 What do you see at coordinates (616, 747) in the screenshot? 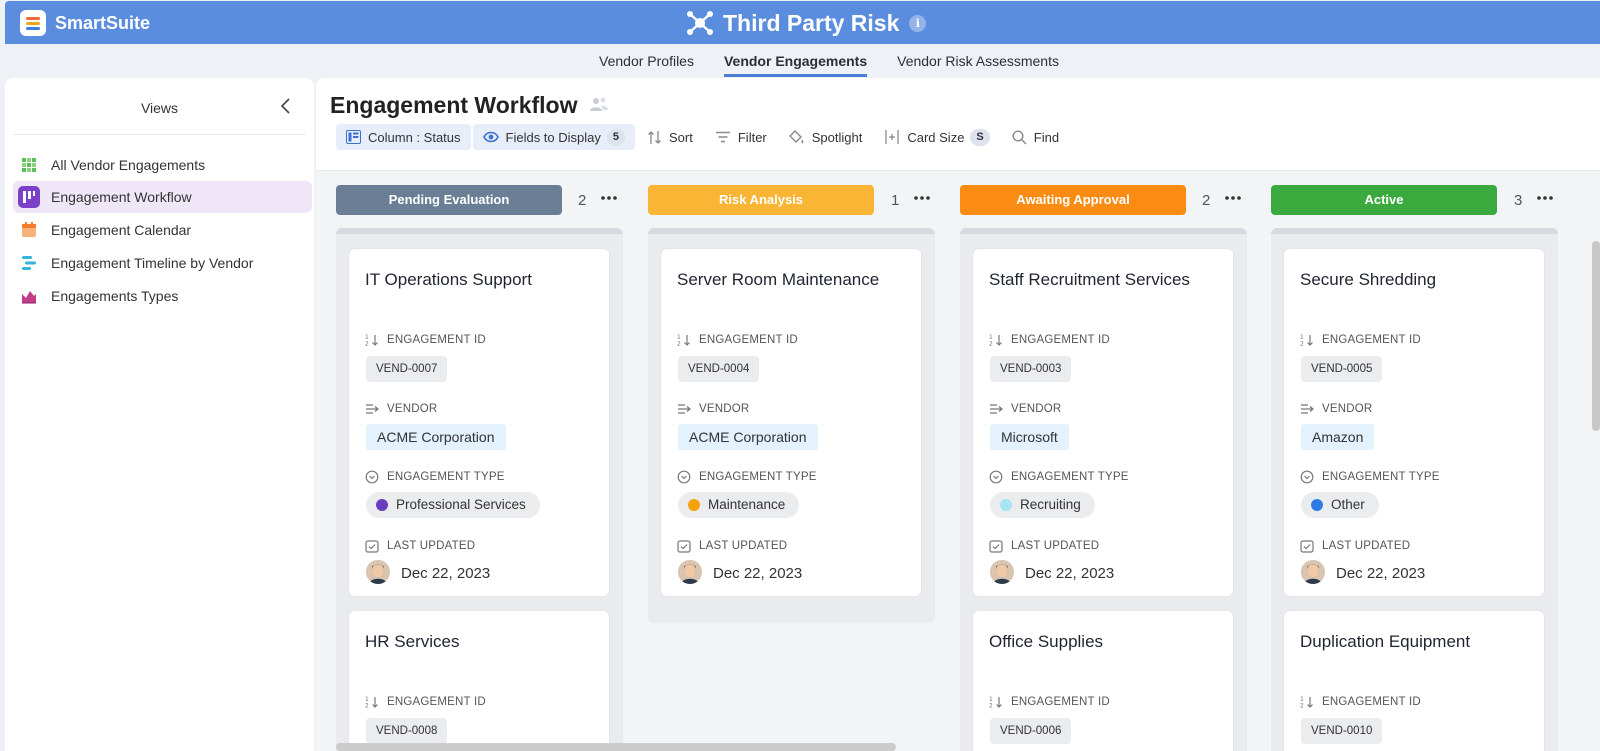
I see `horizontal-scrollbar` at bounding box center [616, 747].